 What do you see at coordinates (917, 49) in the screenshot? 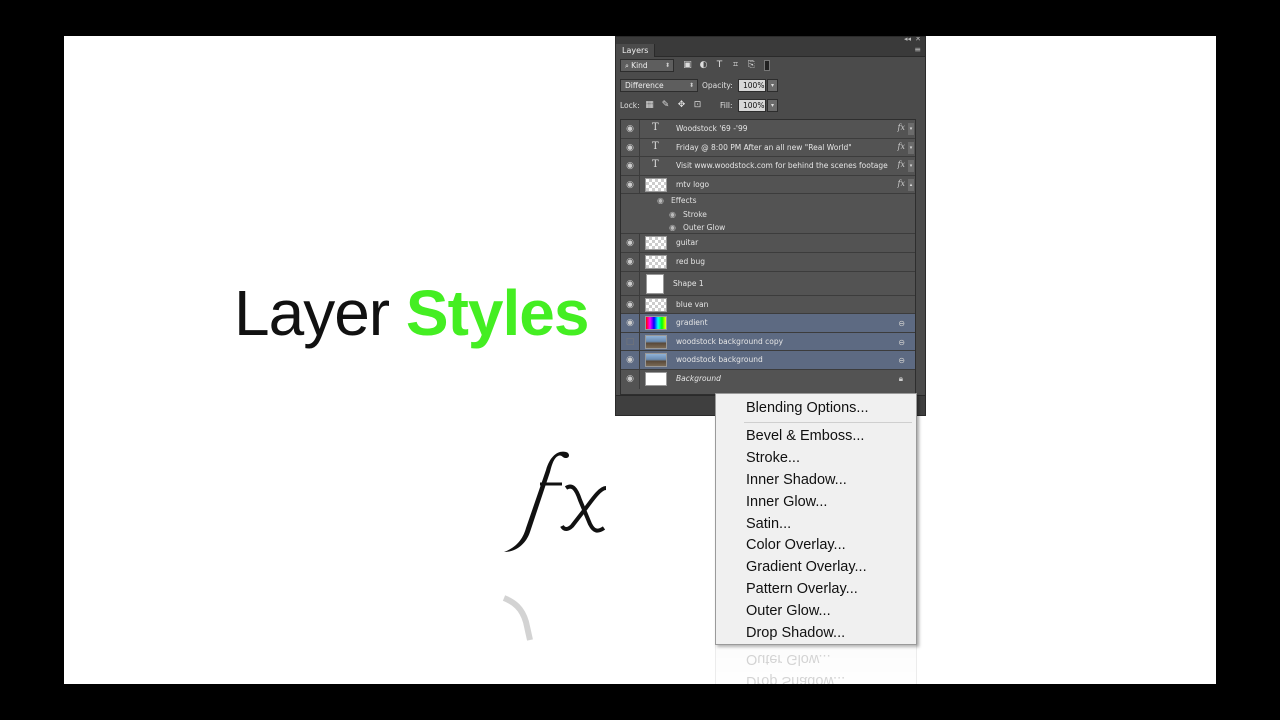
I see `panel-menu-icon: ≡` at bounding box center [917, 49].